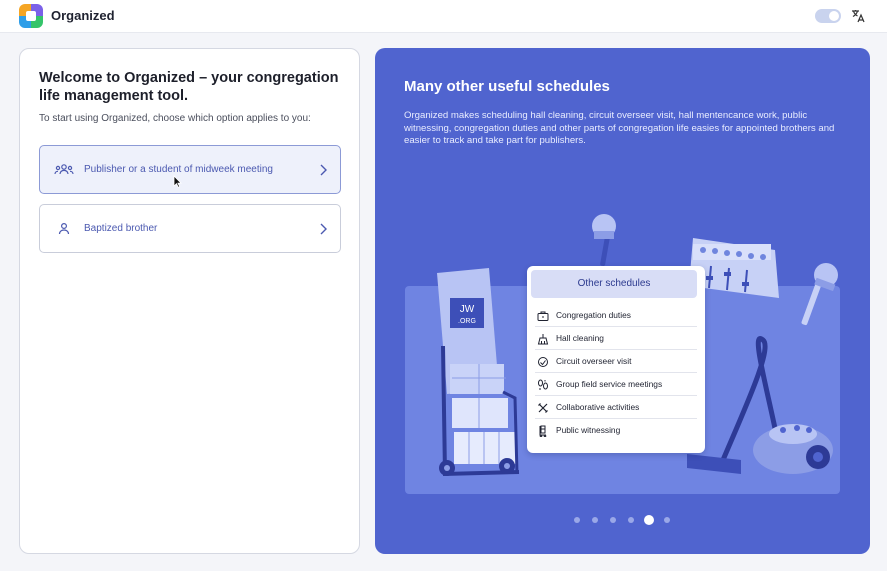  What do you see at coordinates (507, 86) in the screenshot?
I see `slide-title: Many other useful schedules` at bounding box center [507, 86].